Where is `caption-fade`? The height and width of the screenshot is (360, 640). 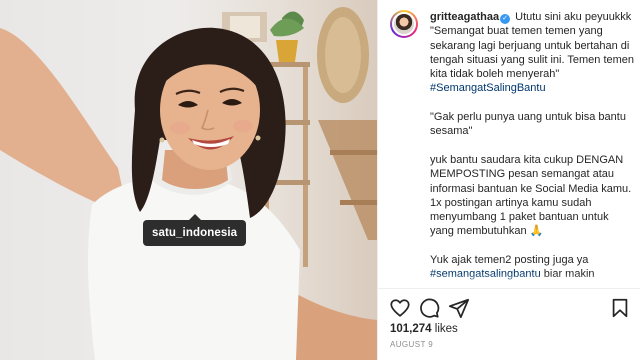
caption-fade is located at coordinates (509, 281).